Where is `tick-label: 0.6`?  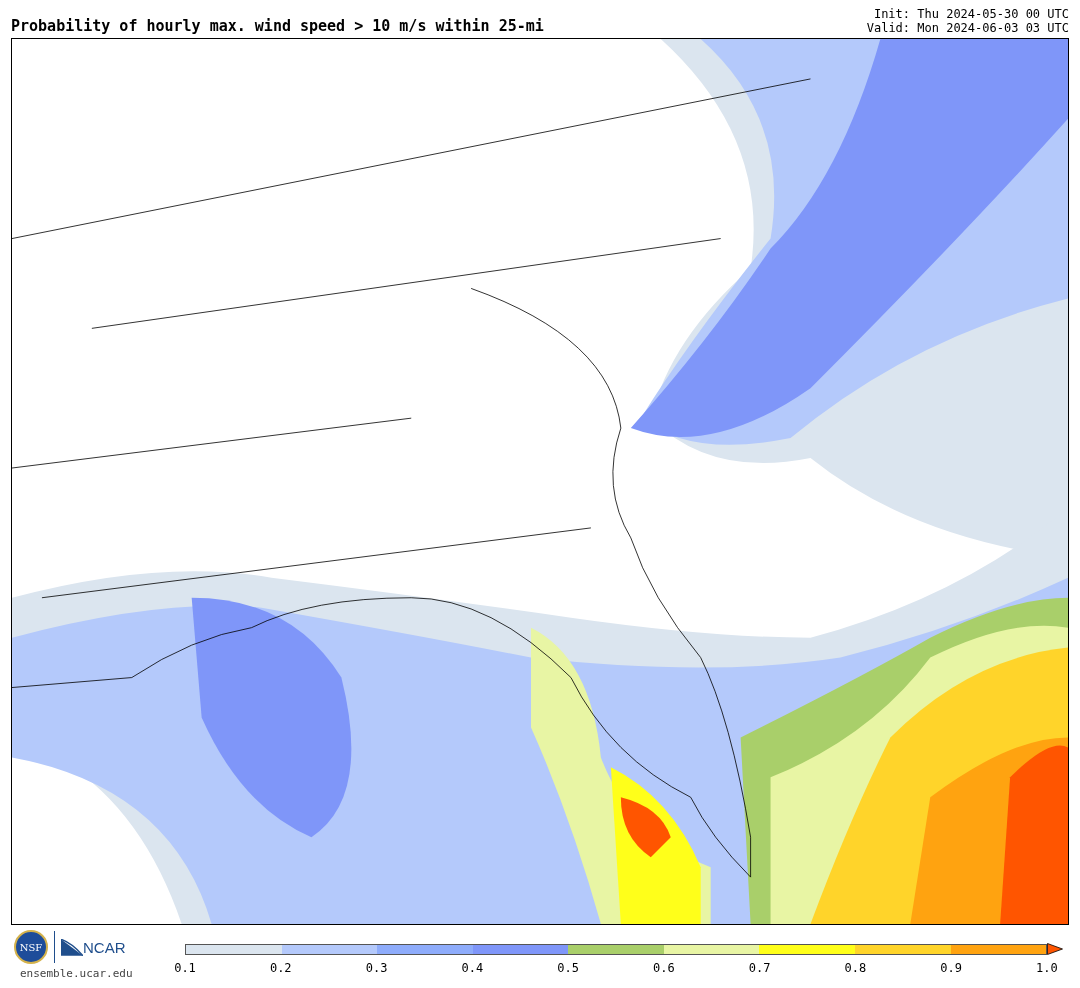
tick-label: 0.6 is located at coordinates (664, 968).